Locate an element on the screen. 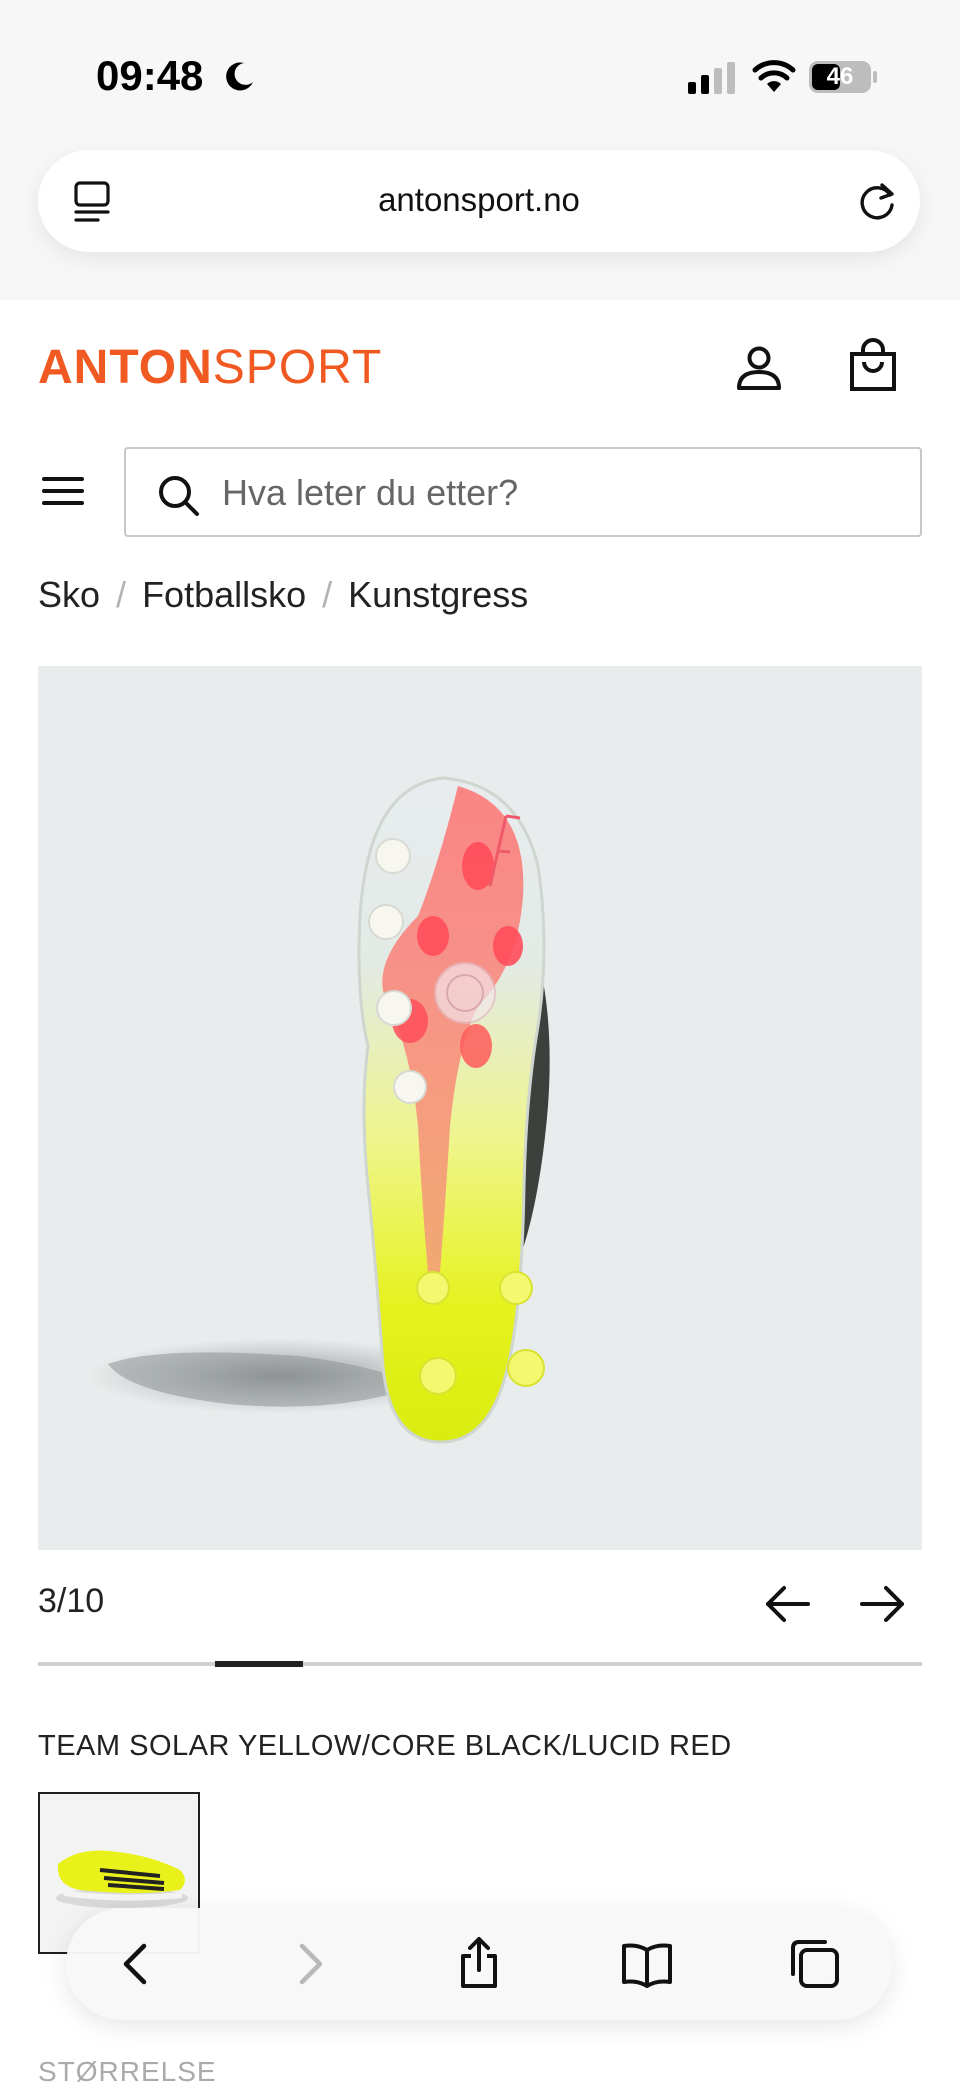 The height and width of the screenshot is (2087, 960). moon-icon is located at coordinates (239, 76).